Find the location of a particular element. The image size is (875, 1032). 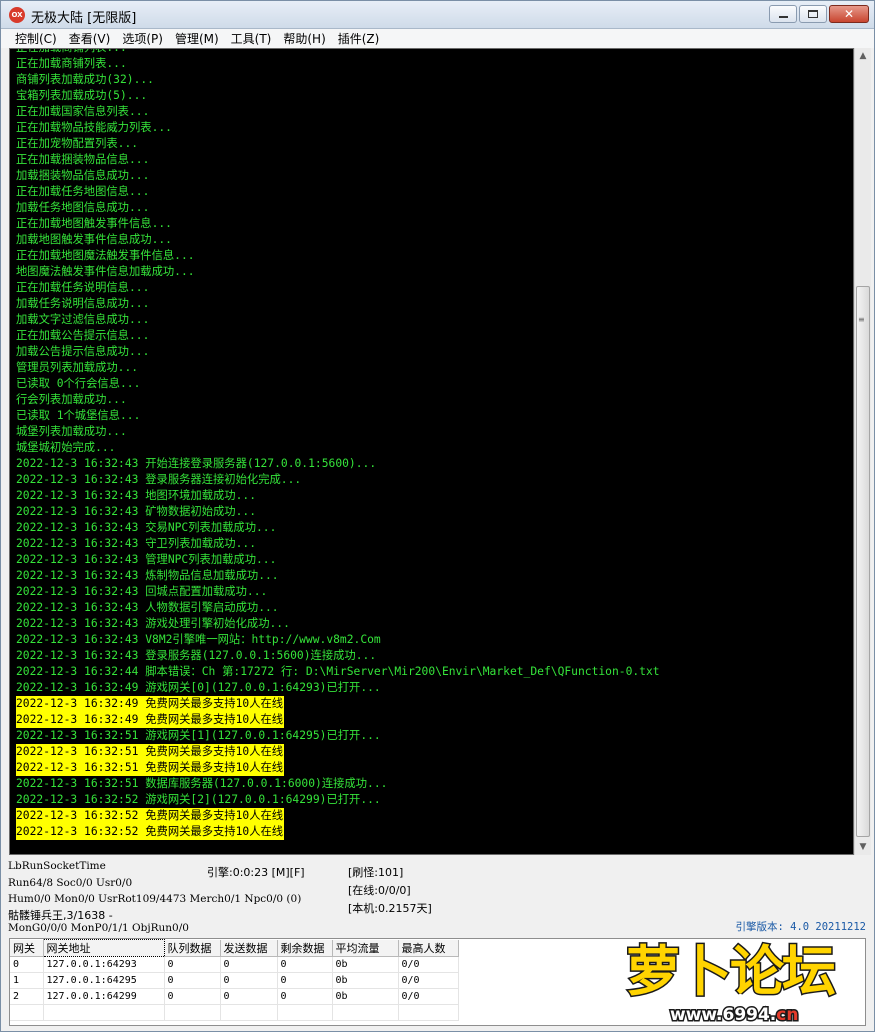

col-address: 网关地址 is located at coordinates (103, 948).